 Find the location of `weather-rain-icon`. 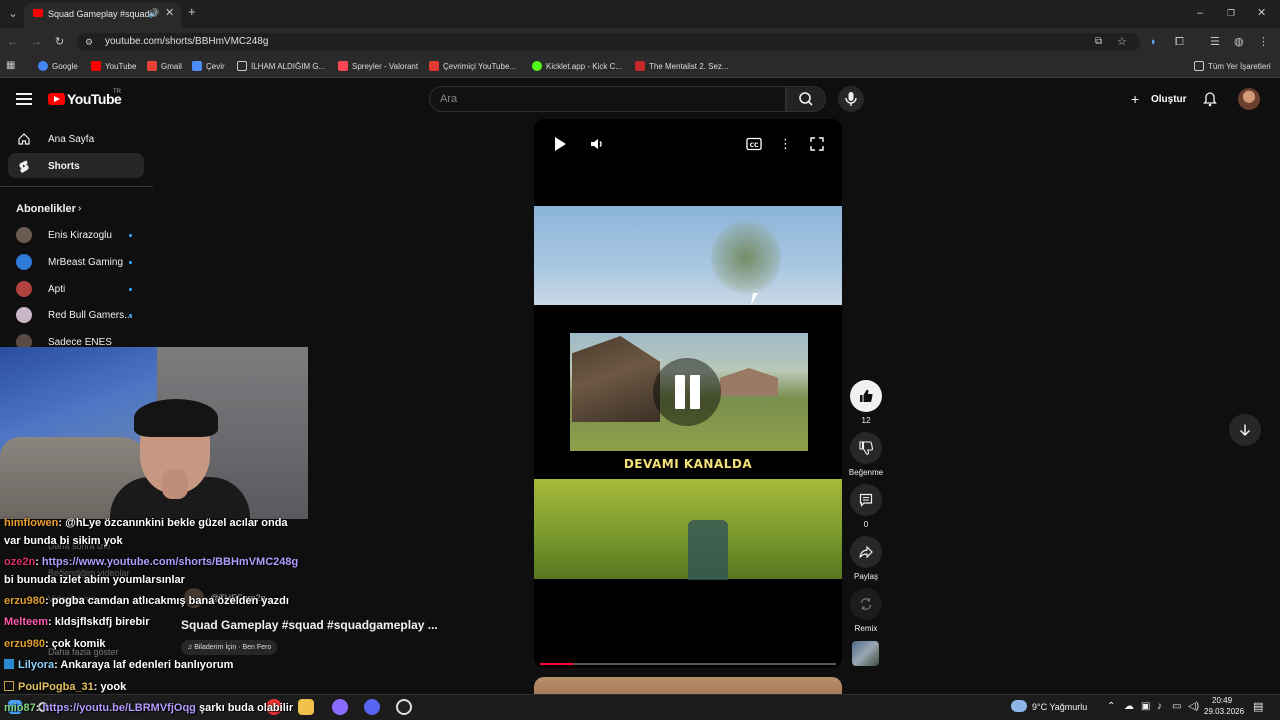

weather-rain-icon is located at coordinates (1019, 706).